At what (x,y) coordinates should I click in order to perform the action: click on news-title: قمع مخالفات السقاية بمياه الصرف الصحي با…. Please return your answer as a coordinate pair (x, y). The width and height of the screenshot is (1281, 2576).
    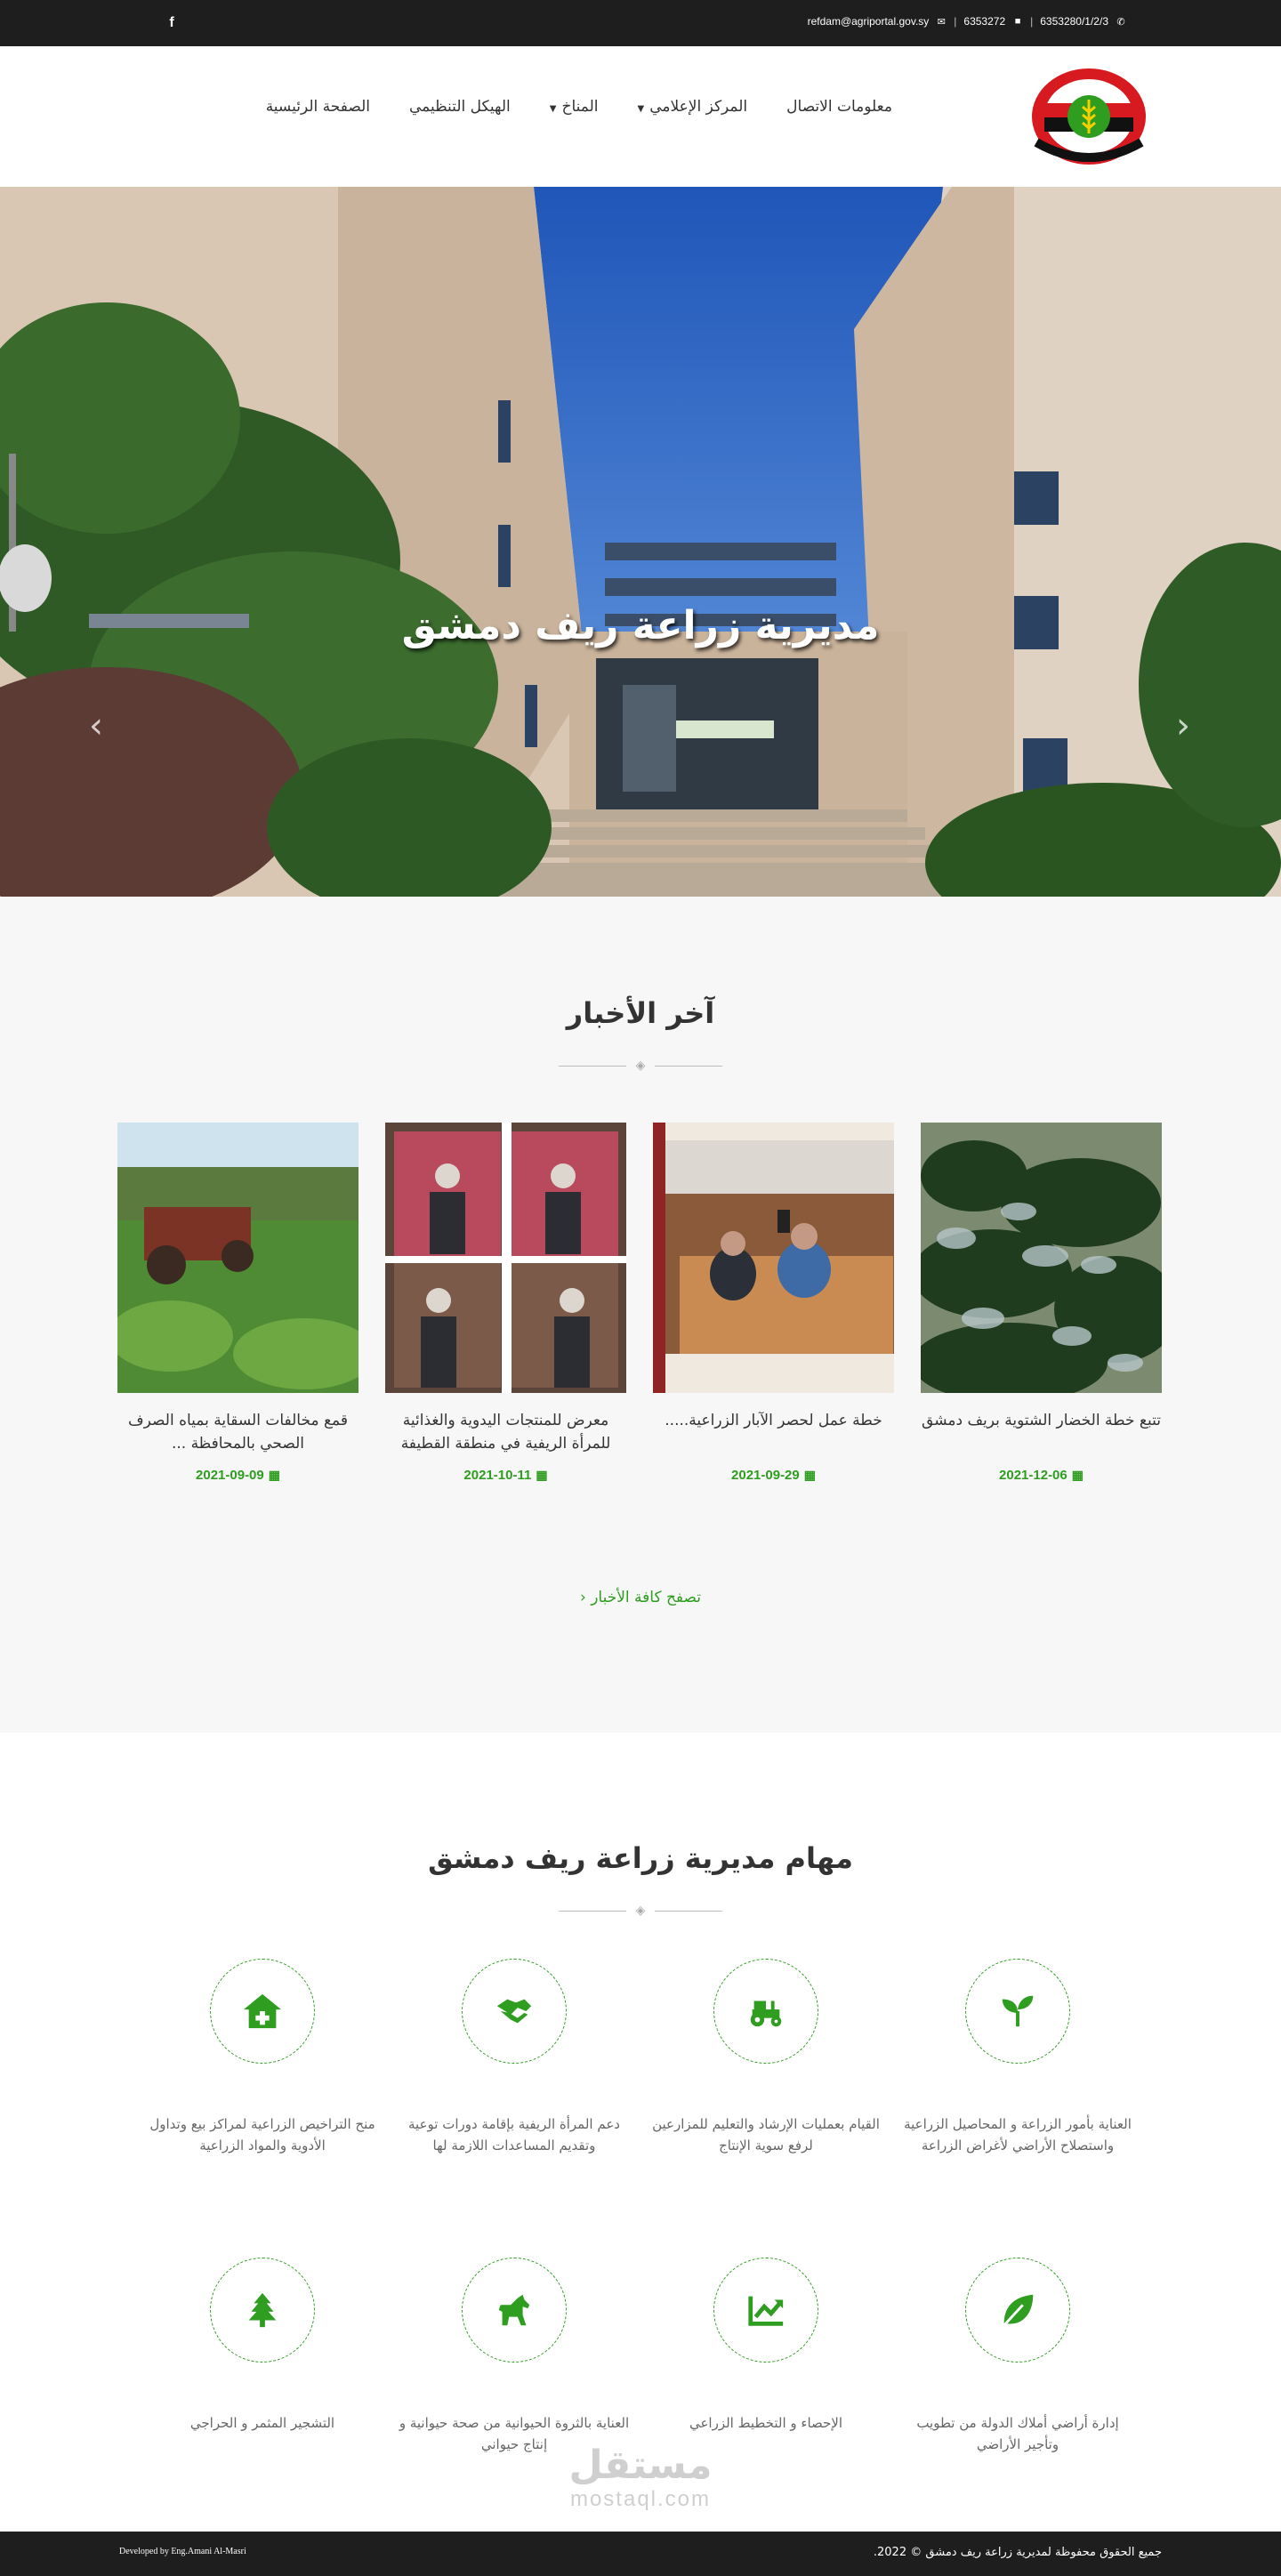
    Looking at the image, I should click on (238, 1434).